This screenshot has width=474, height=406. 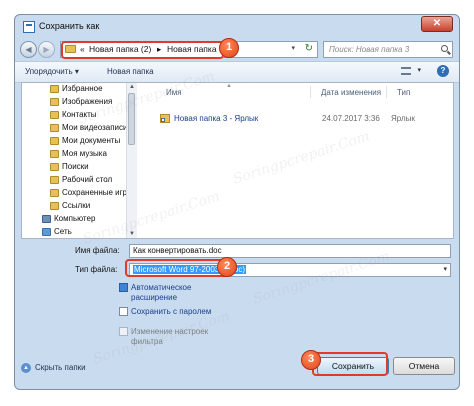 I want to click on search-input: Поиск: Новая папка 3, so click(x=388, y=49).